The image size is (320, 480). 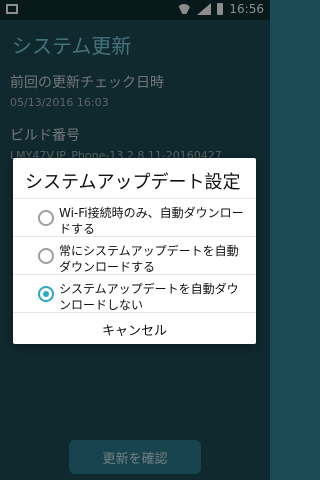 I want to click on option-label: 常にシステムアップデートを自動ダウンロードする, so click(x=149, y=259).